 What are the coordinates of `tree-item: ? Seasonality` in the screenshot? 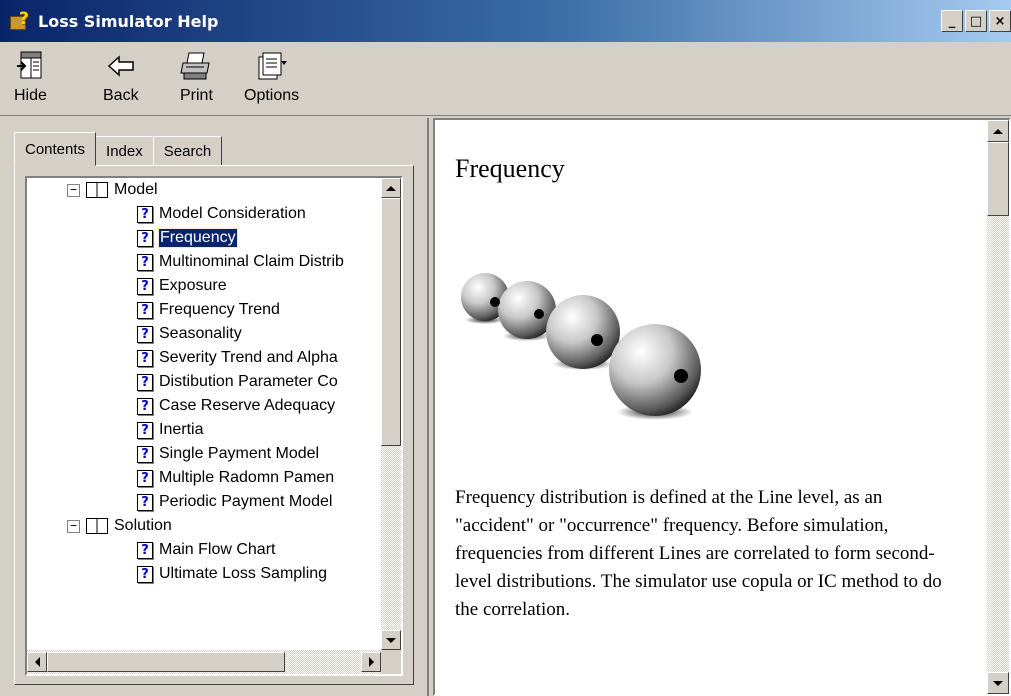 It's located at (189, 334).